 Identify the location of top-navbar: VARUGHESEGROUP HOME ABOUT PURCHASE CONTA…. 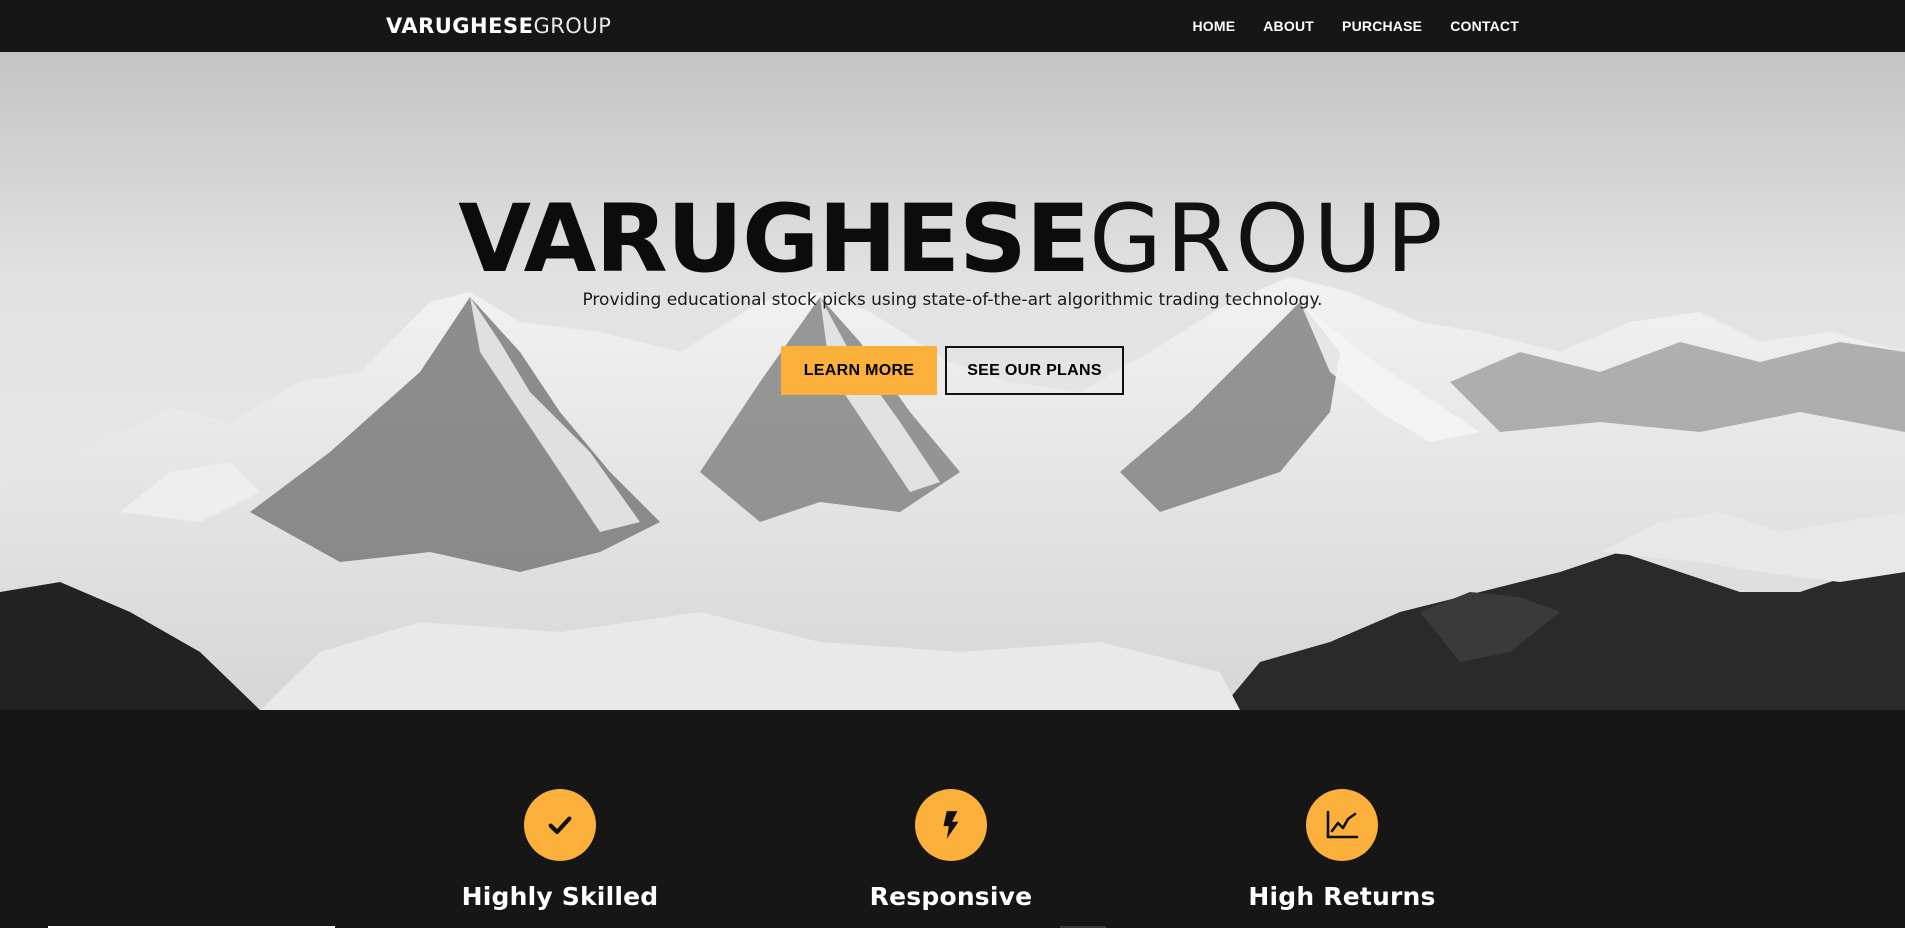
(952, 26).